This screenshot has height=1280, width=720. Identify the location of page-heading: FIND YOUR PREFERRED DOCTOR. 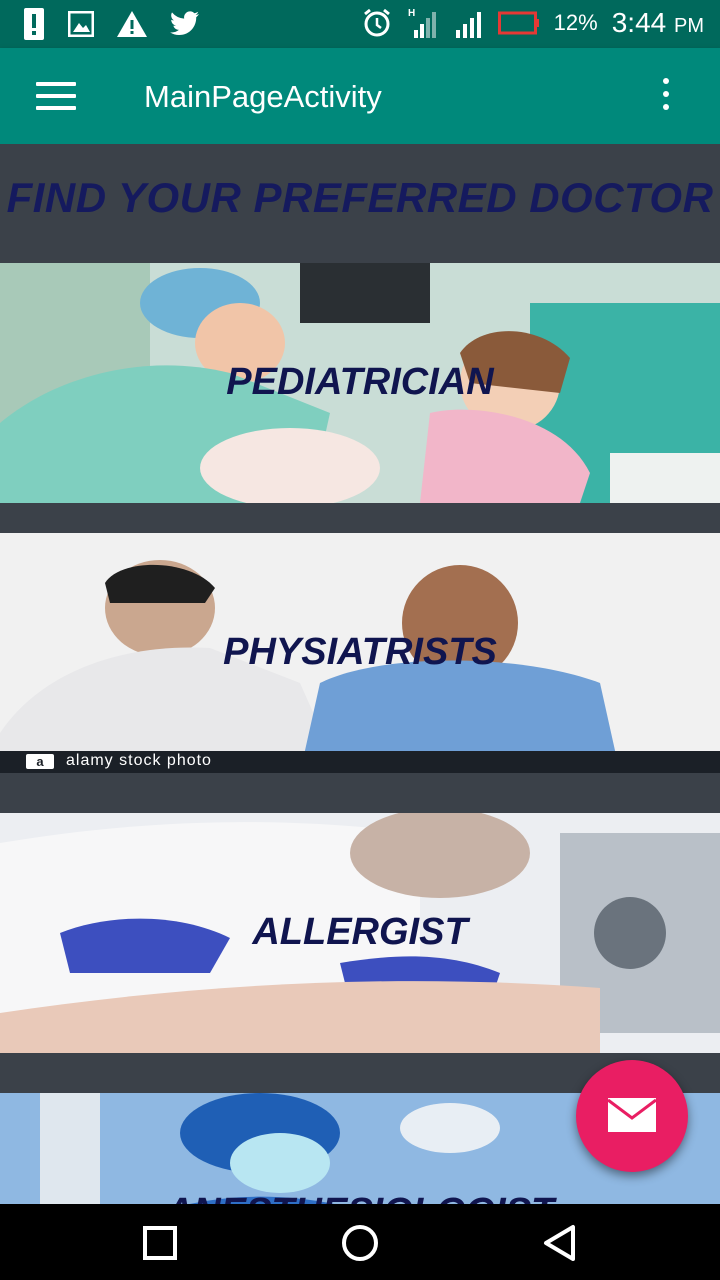
(360, 197).